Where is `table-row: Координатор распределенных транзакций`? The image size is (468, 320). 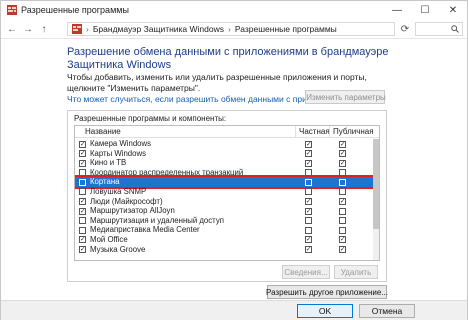 table-row: Координатор распределенных транзакций is located at coordinates (224, 173).